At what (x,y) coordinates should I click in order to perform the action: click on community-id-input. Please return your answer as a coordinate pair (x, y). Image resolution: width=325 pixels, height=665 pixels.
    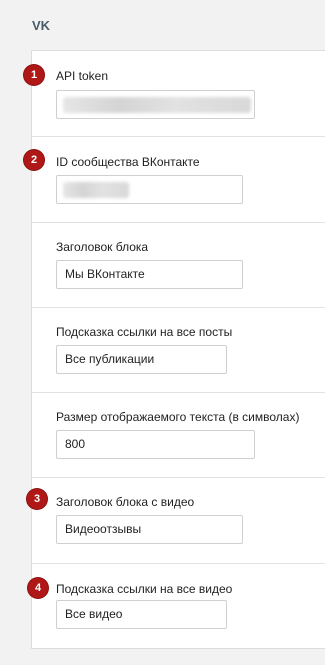
    Looking at the image, I should click on (149, 189).